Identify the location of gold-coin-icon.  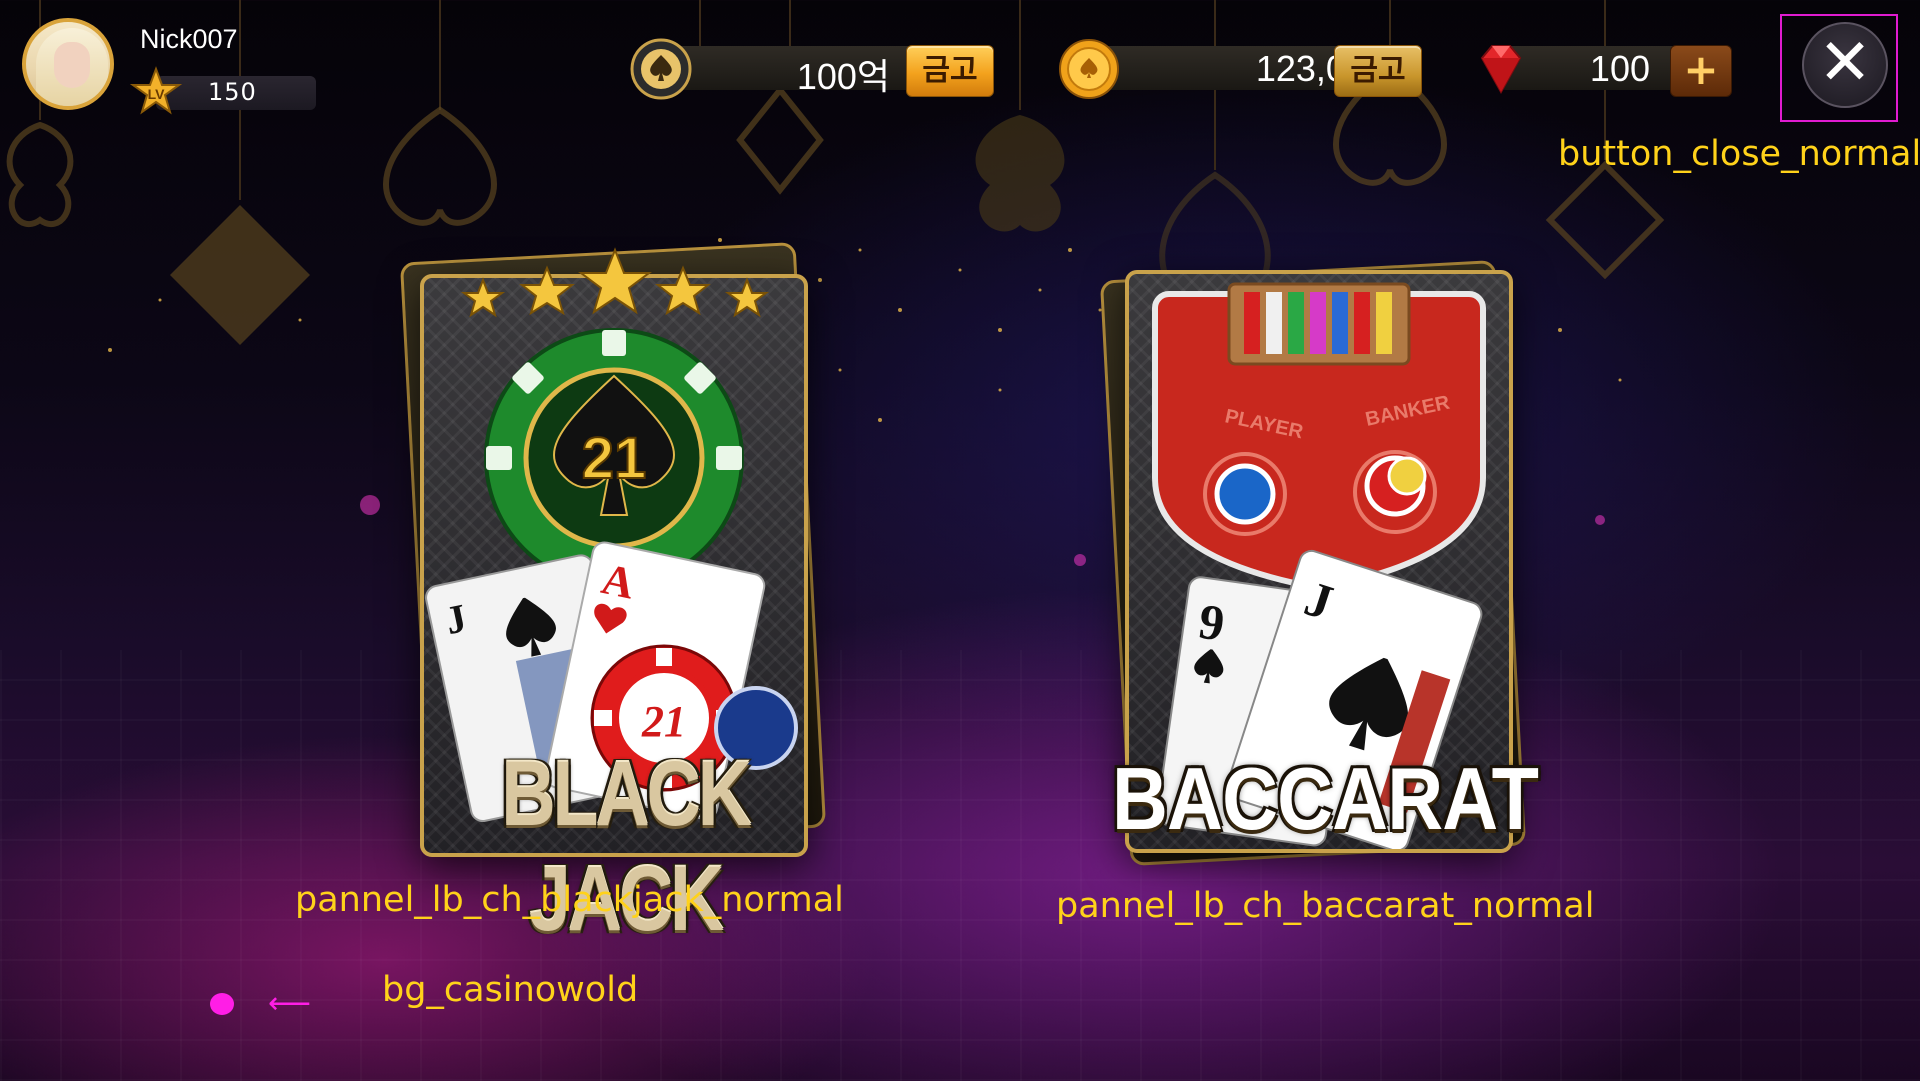
(1089, 69).